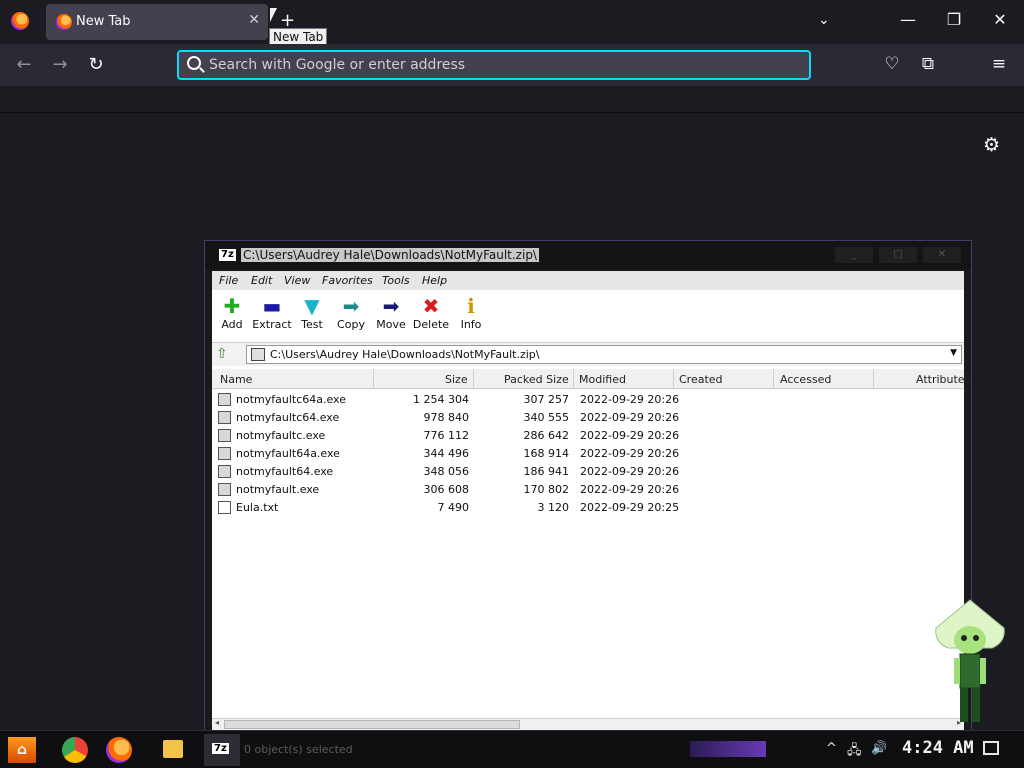 This screenshot has height=768, width=1024. I want to click on scroll-left-icon: ◂, so click(217, 722).